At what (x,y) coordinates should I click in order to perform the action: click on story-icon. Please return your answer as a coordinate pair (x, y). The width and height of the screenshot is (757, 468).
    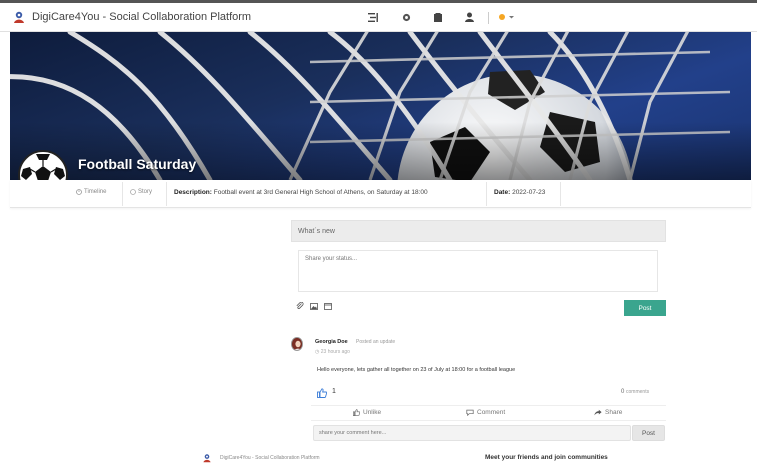
    Looking at the image, I should click on (133, 192).